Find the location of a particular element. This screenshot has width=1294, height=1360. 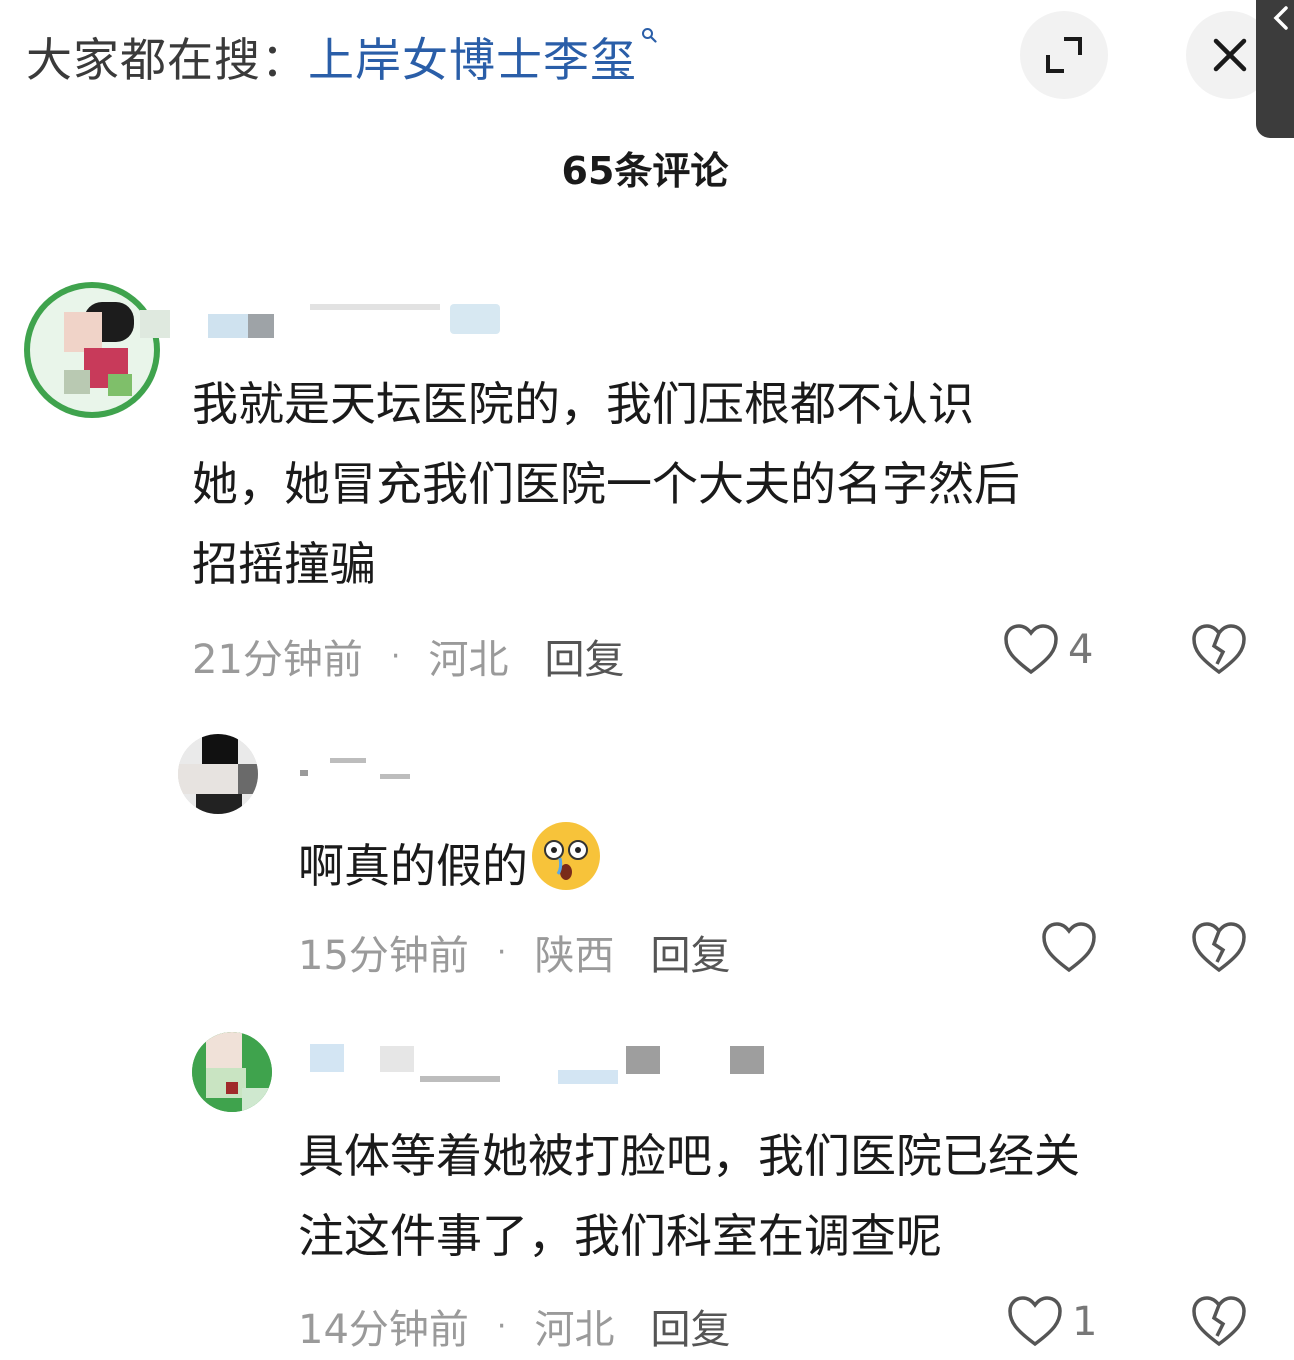

search-suggestion: 大家都在搜： 上岸女博士李玺 is located at coordinates (341, 57).